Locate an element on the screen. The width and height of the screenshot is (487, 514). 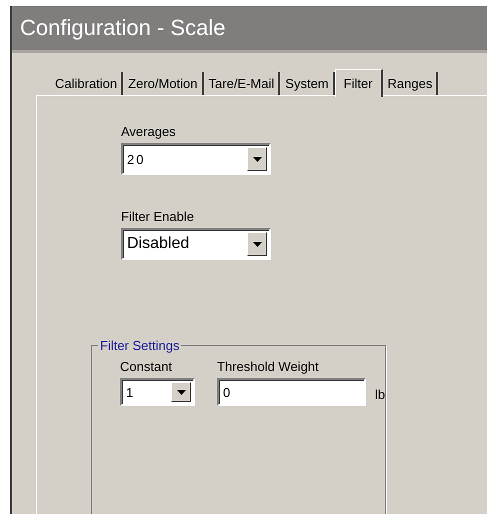
threshold-weight-field: 0 is located at coordinates (291, 392).